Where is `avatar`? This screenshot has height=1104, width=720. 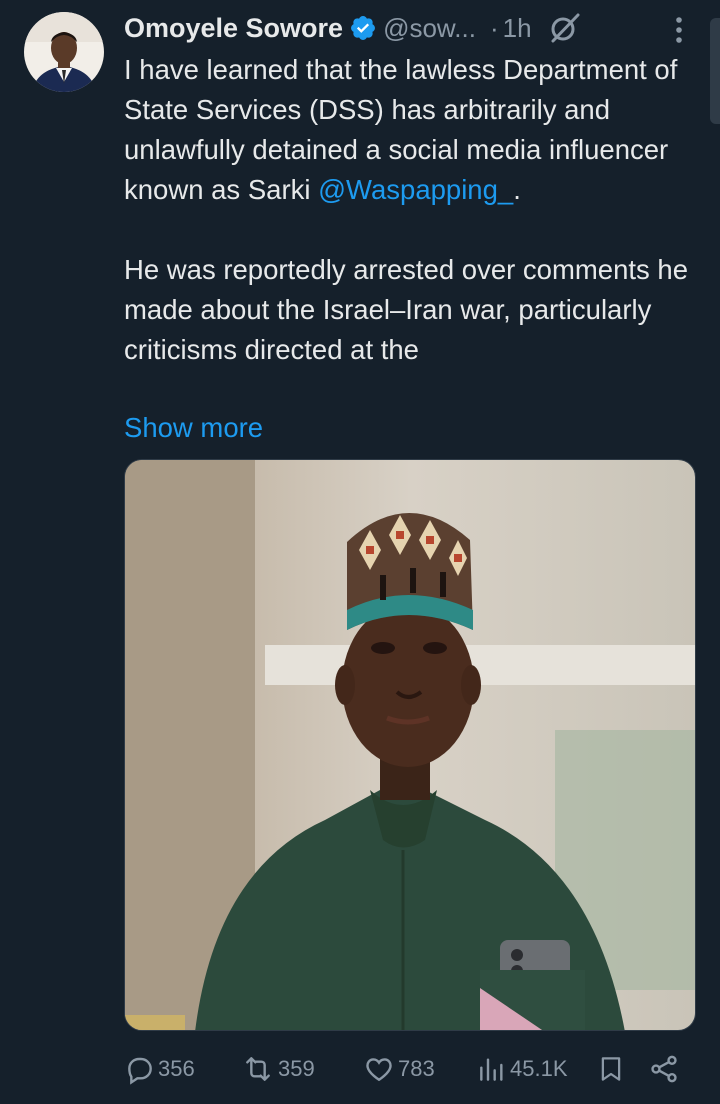
avatar is located at coordinates (64, 52).